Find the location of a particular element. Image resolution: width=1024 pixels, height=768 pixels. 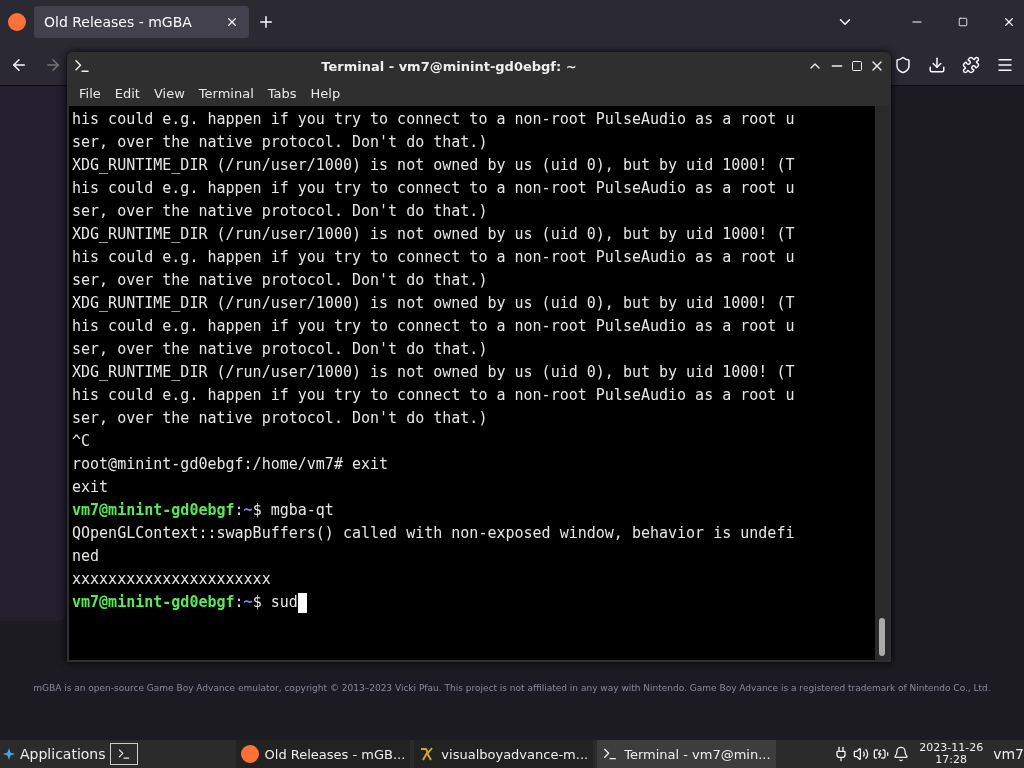

command-text: mgba-qt is located at coordinates (302, 510).